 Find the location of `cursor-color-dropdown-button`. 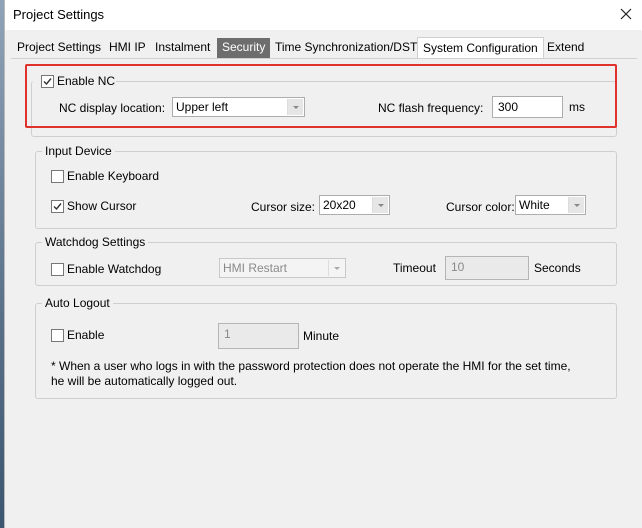

cursor-color-dropdown-button is located at coordinates (576, 205).